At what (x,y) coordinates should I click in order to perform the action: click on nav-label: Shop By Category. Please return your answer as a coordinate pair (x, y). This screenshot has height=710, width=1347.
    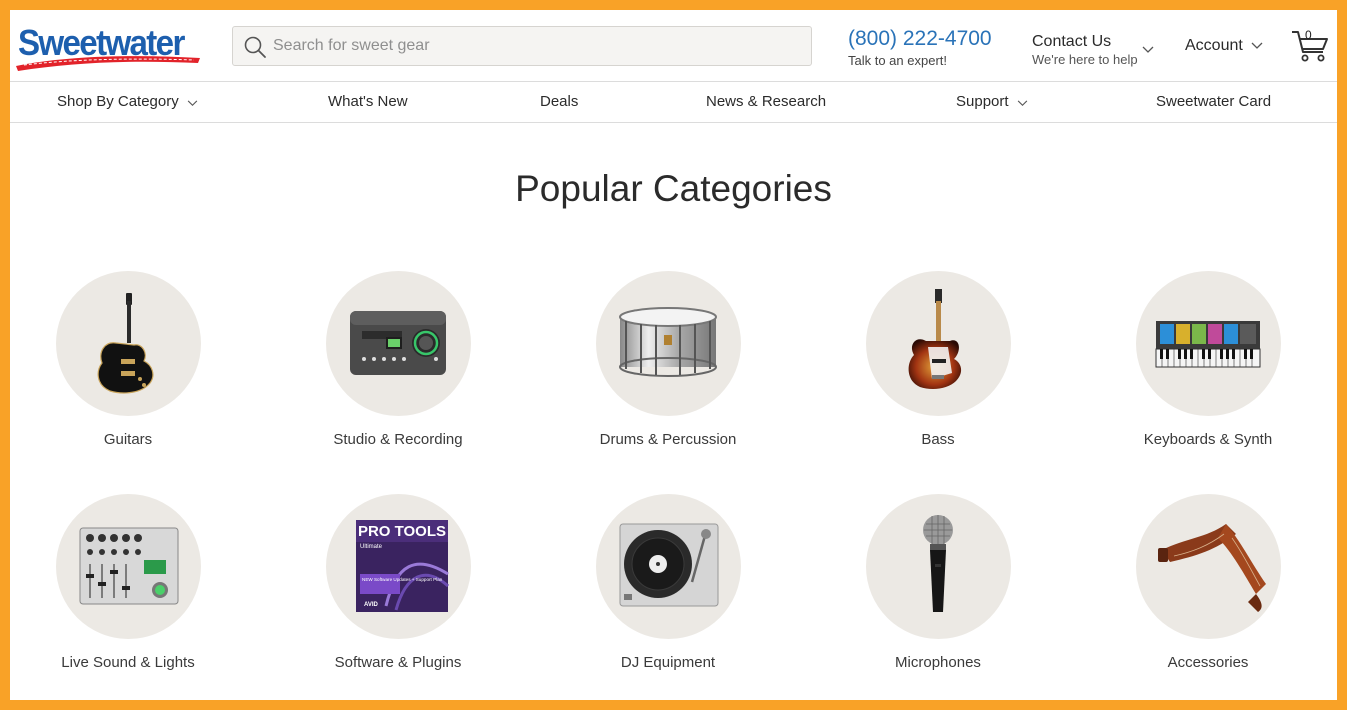
    Looking at the image, I should click on (118, 101).